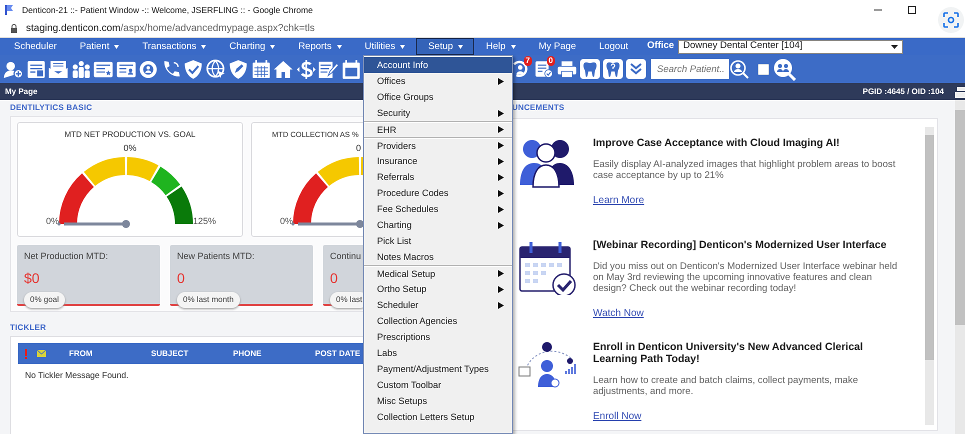 The width and height of the screenshot is (965, 434). I want to click on printer-icon, so click(567, 69).